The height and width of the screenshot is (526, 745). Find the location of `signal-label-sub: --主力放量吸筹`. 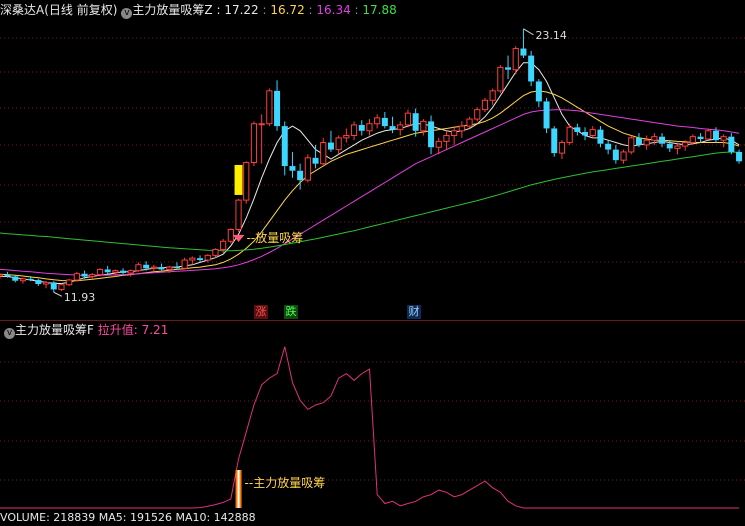

signal-label-sub: --主力放量吸筹 is located at coordinates (285, 482).